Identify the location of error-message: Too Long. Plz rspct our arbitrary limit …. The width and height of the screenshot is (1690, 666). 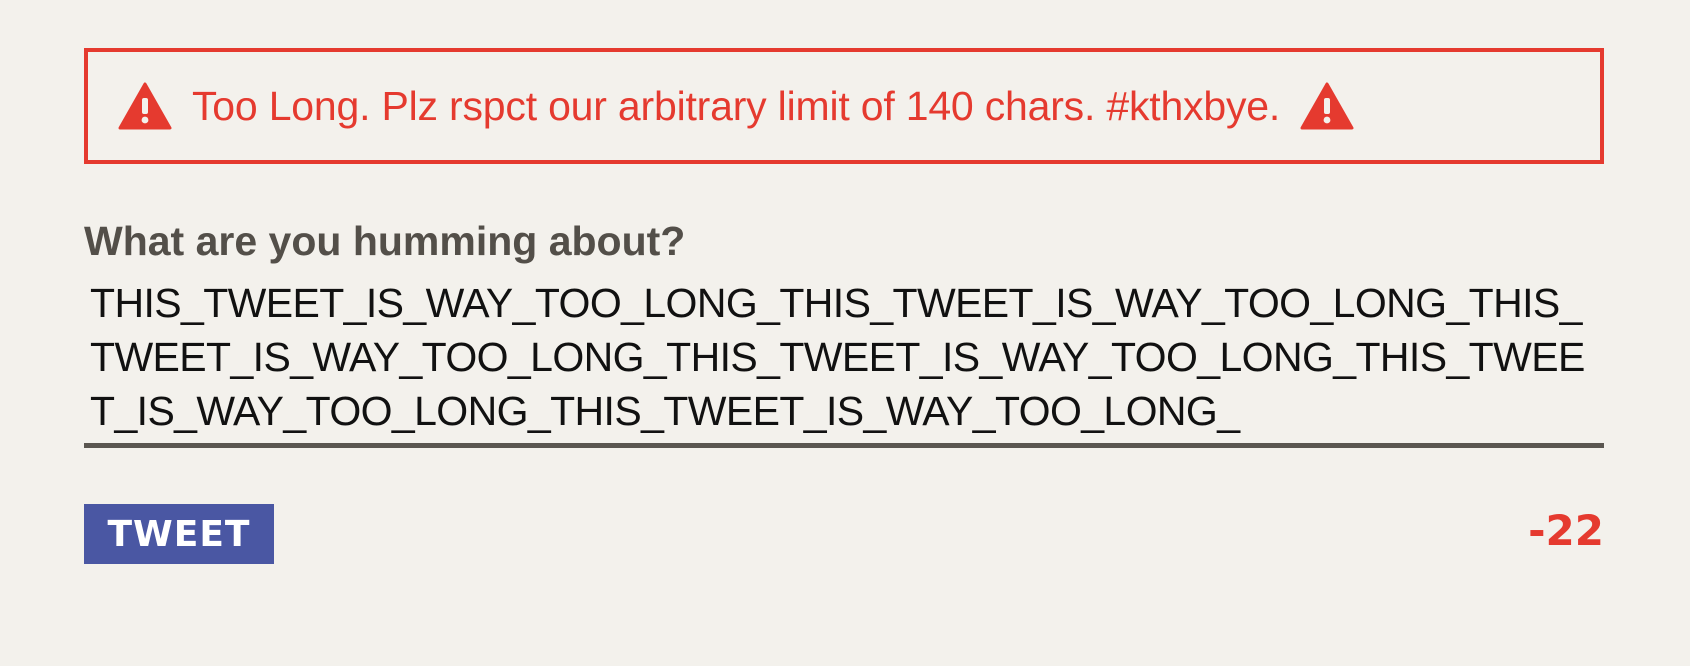
(736, 105).